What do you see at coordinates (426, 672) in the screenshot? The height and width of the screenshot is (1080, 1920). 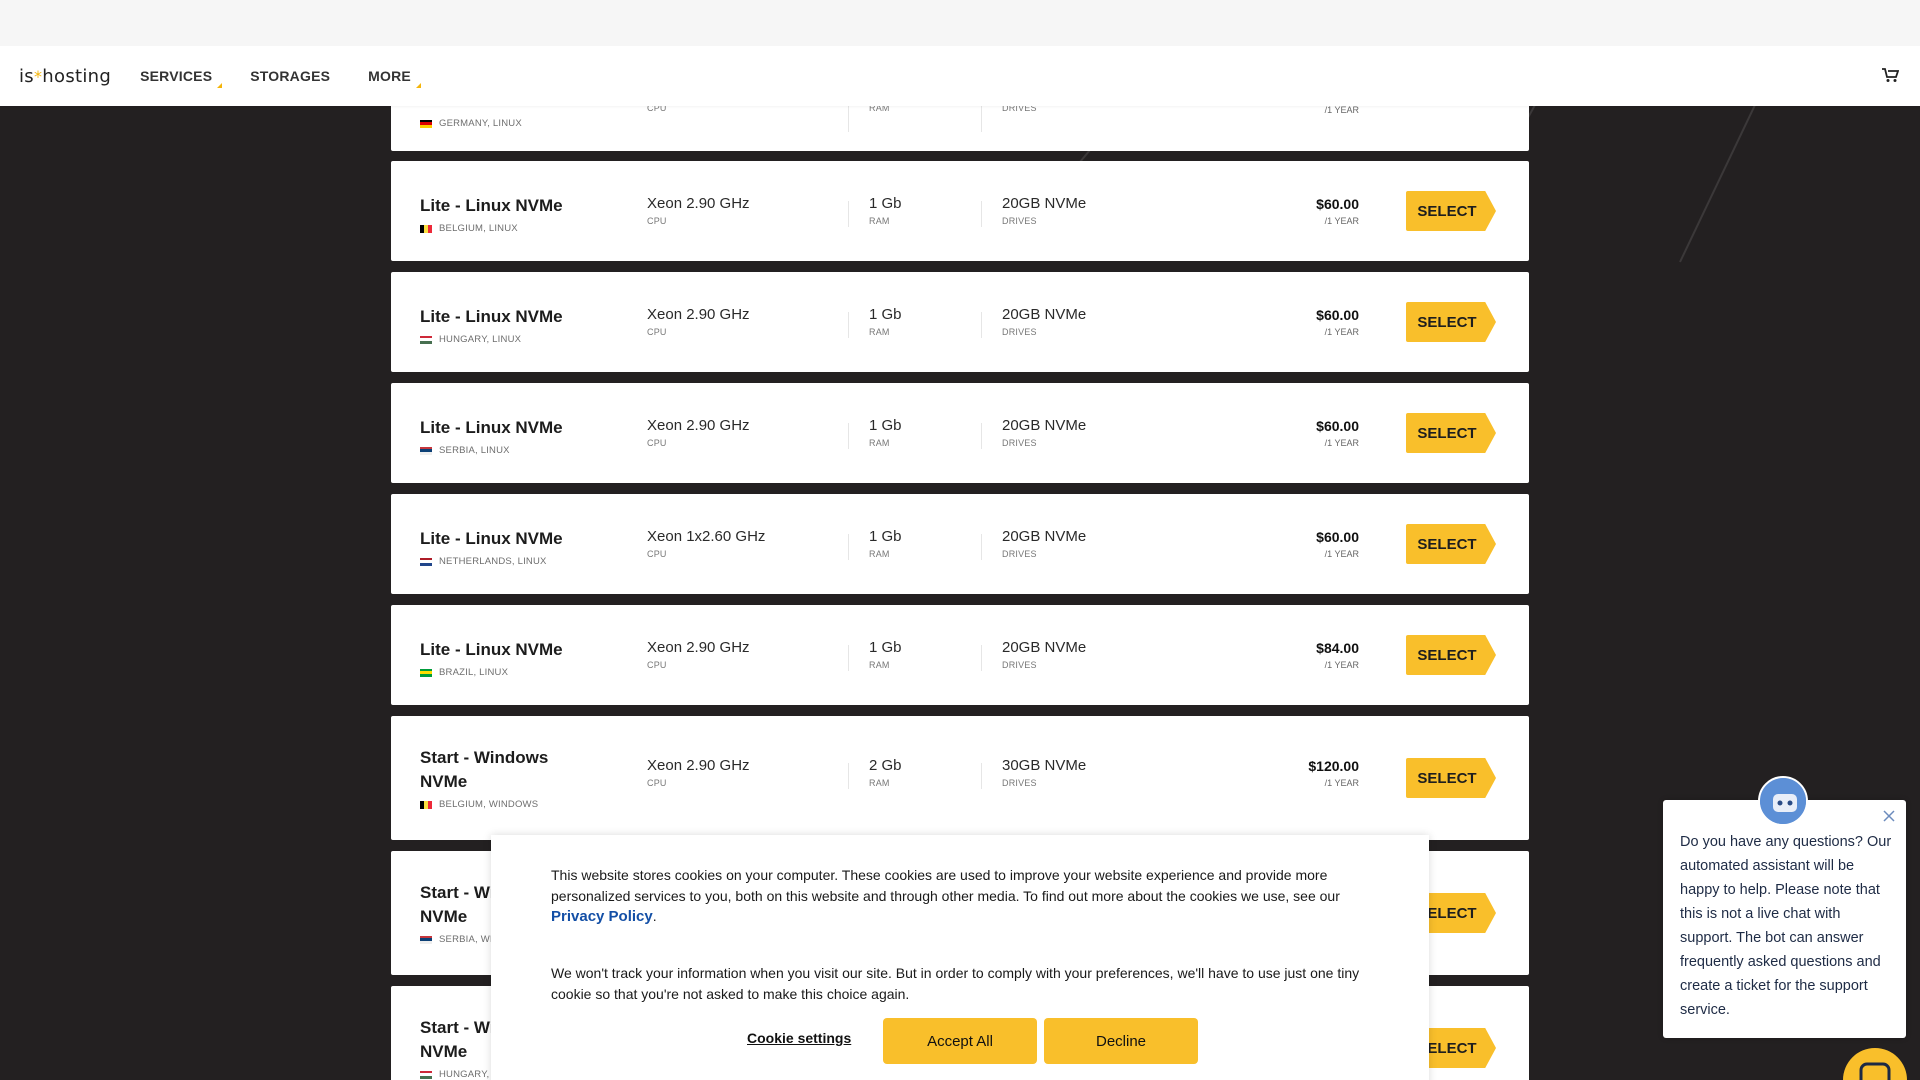 I see `flag-brazil-icon` at bounding box center [426, 672].